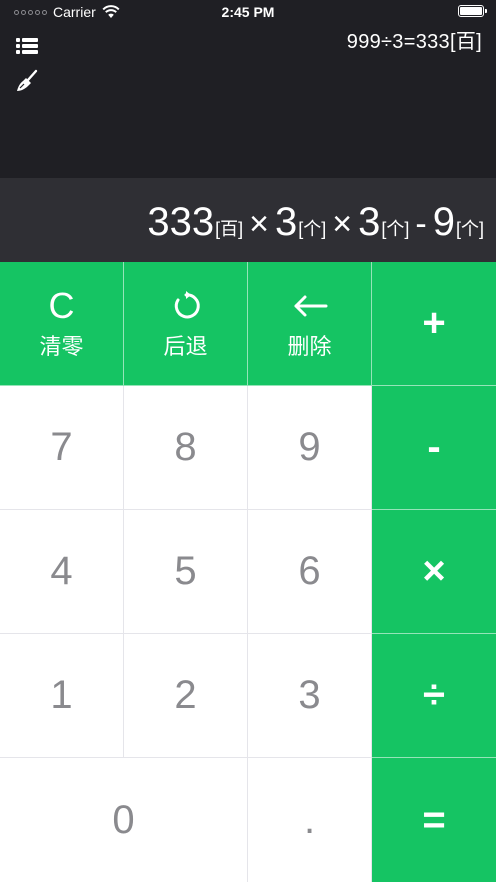 The image size is (496, 882). What do you see at coordinates (434, 572) in the screenshot?
I see `multiply-button: ×` at bounding box center [434, 572].